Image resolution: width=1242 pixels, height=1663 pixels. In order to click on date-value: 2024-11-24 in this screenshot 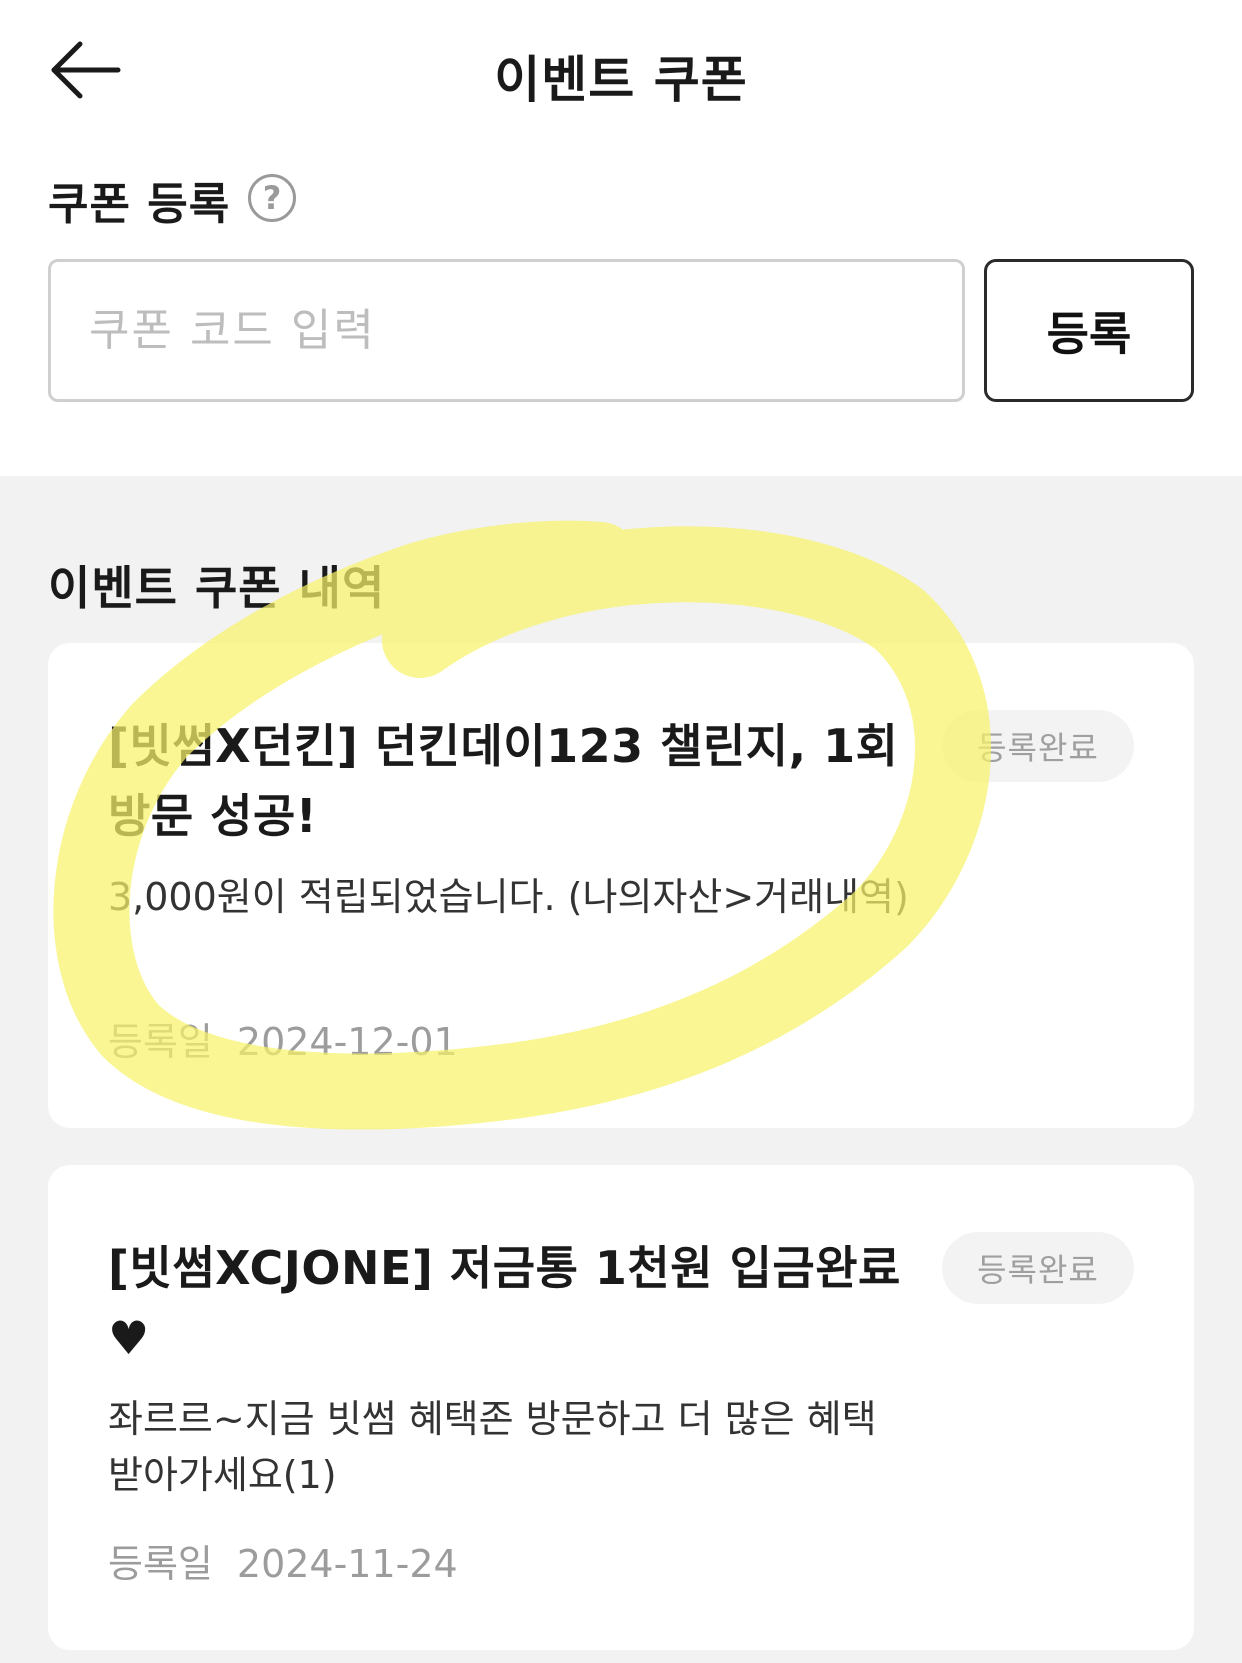, I will do `click(347, 1564)`.